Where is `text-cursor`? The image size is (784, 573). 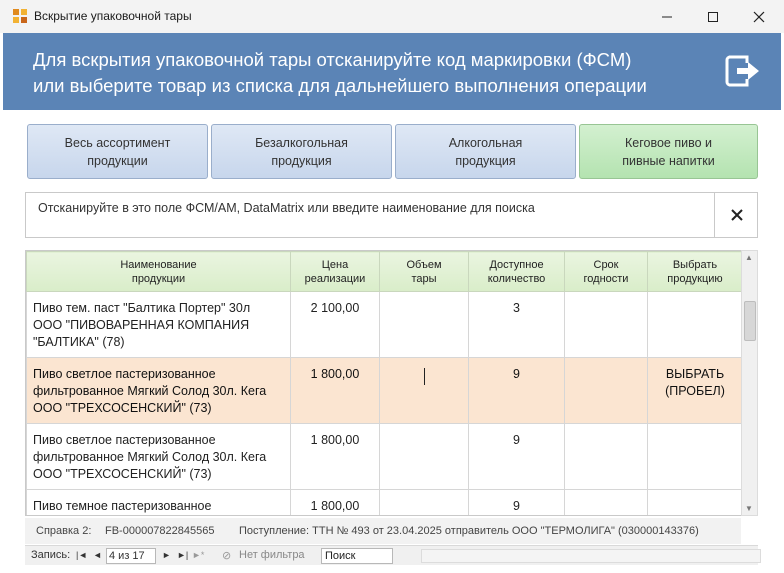 text-cursor is located at coordinates (424, 376).